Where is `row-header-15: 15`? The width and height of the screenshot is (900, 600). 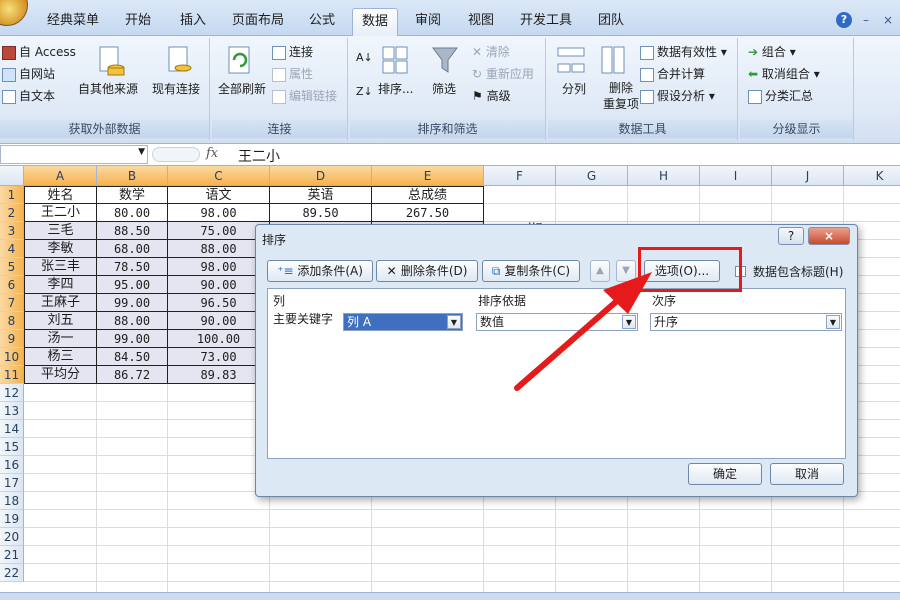
row-header-15: 15 is located at coordinates (12, 447).